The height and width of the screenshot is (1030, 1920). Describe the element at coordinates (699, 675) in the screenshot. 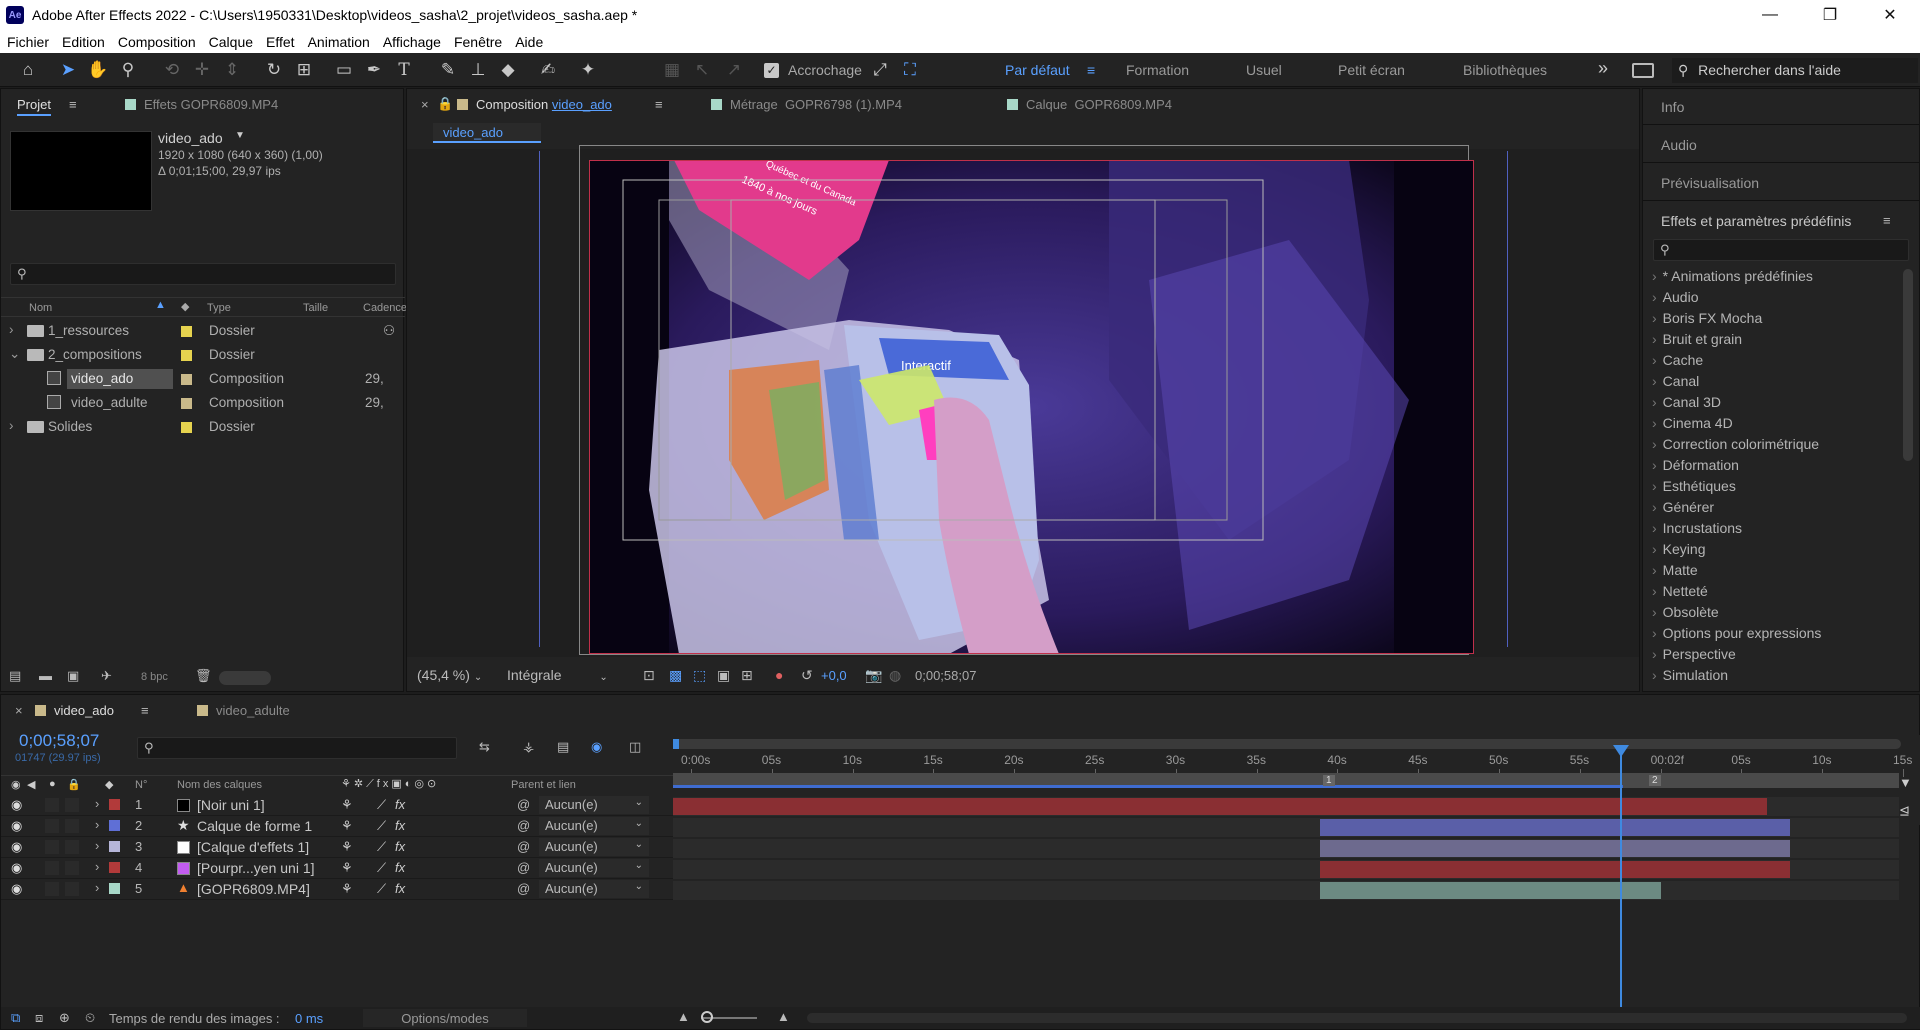

I see `mask-path-icon: ⬚` at that location.